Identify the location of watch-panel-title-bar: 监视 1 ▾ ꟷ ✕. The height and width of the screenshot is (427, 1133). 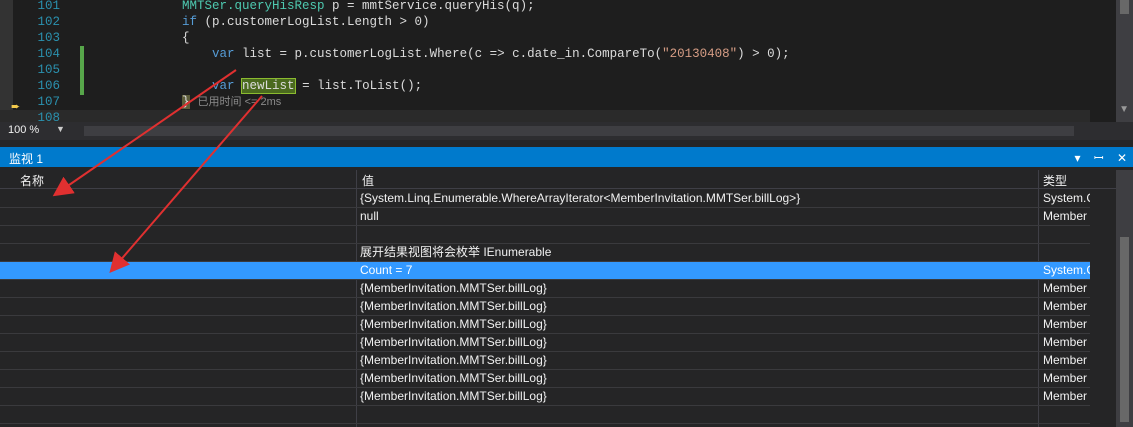
(566, 157).